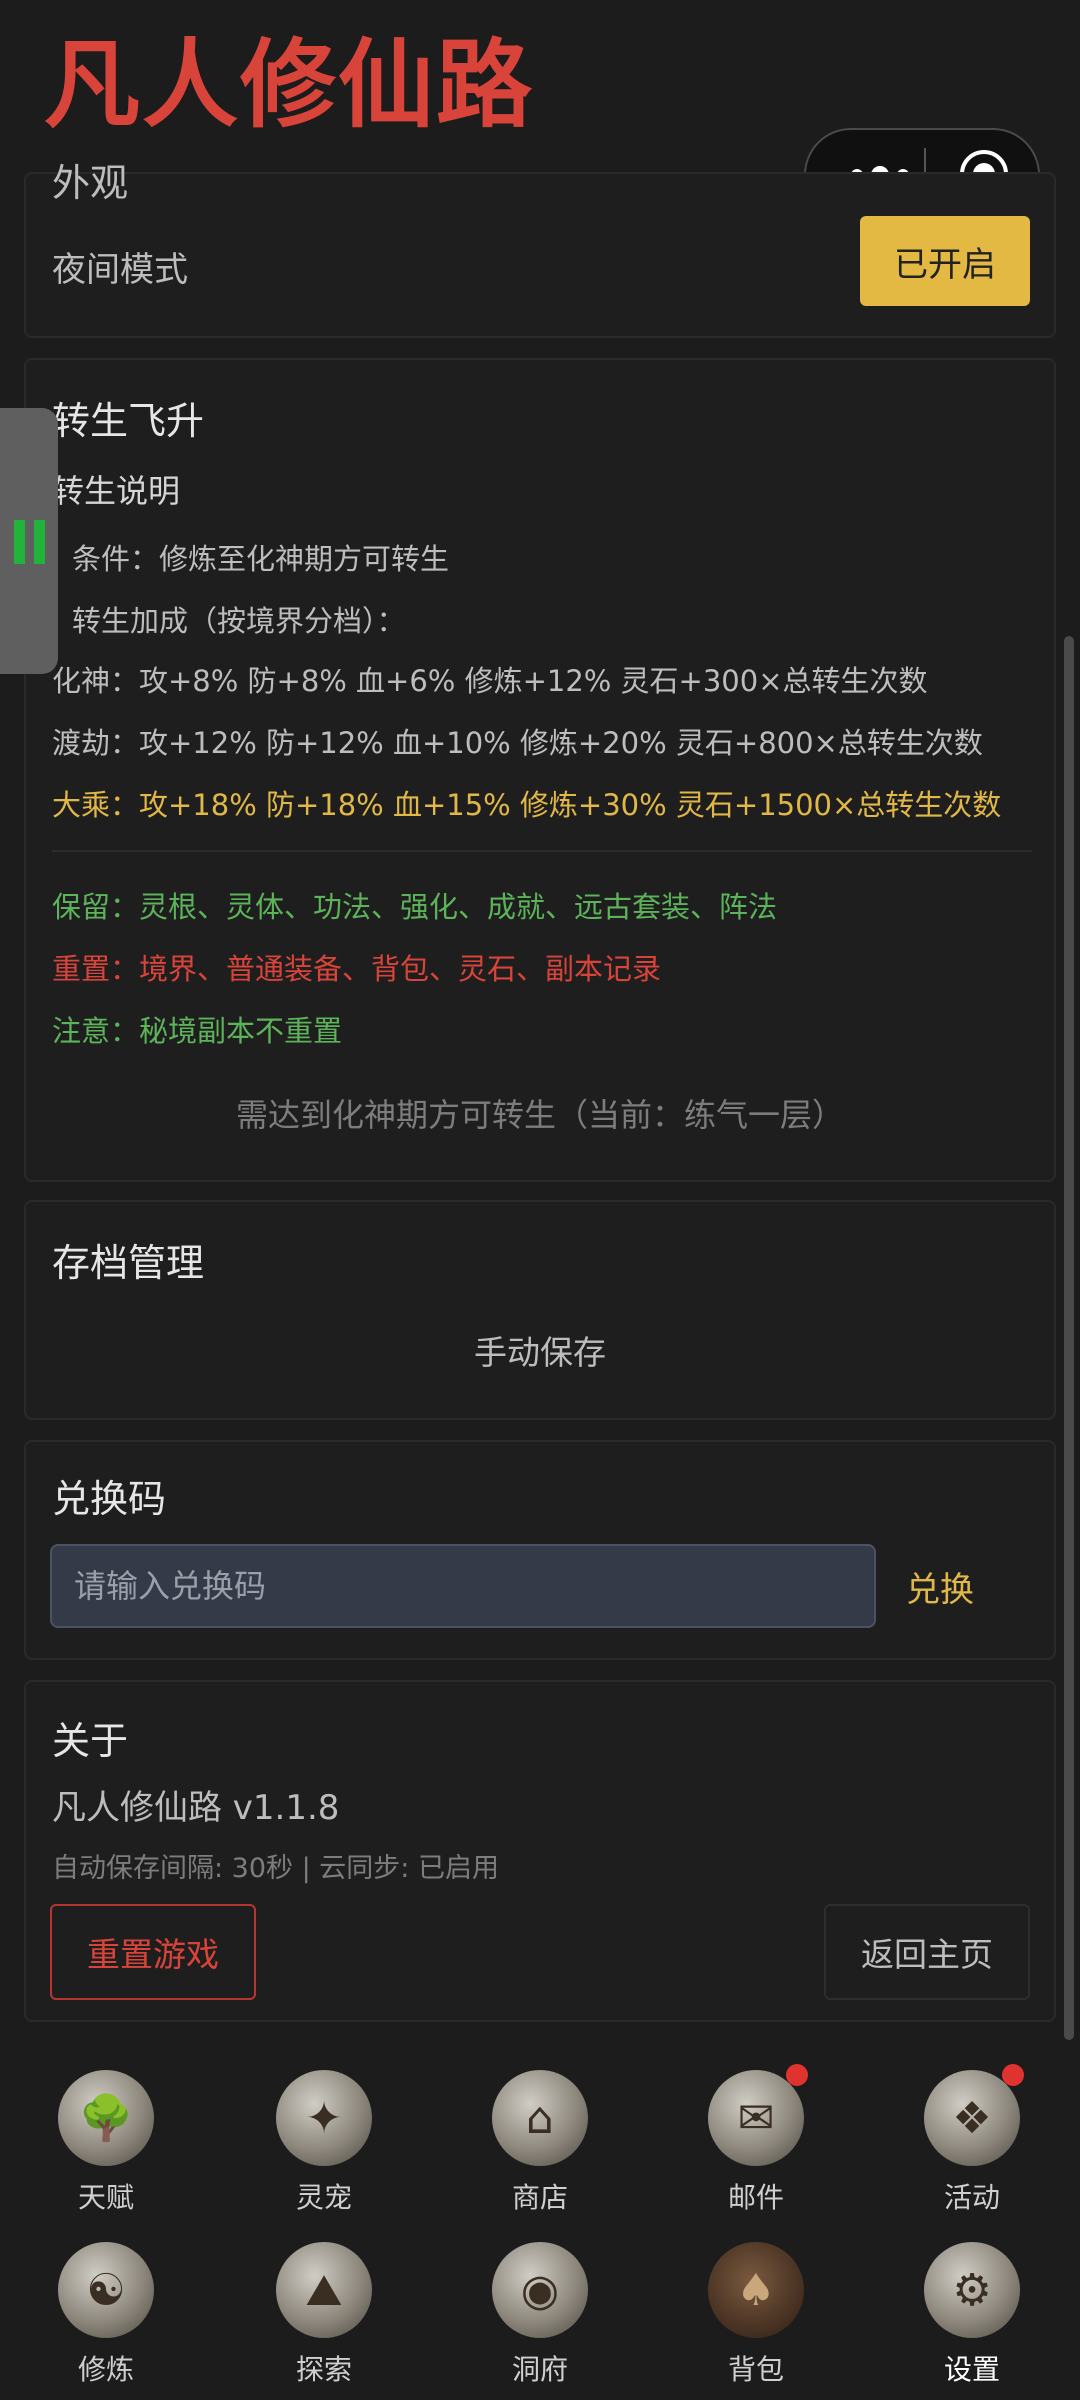 This screenshot has width=1080, height=2400. I want to click on redeem-code-input, so click(463, 1586).